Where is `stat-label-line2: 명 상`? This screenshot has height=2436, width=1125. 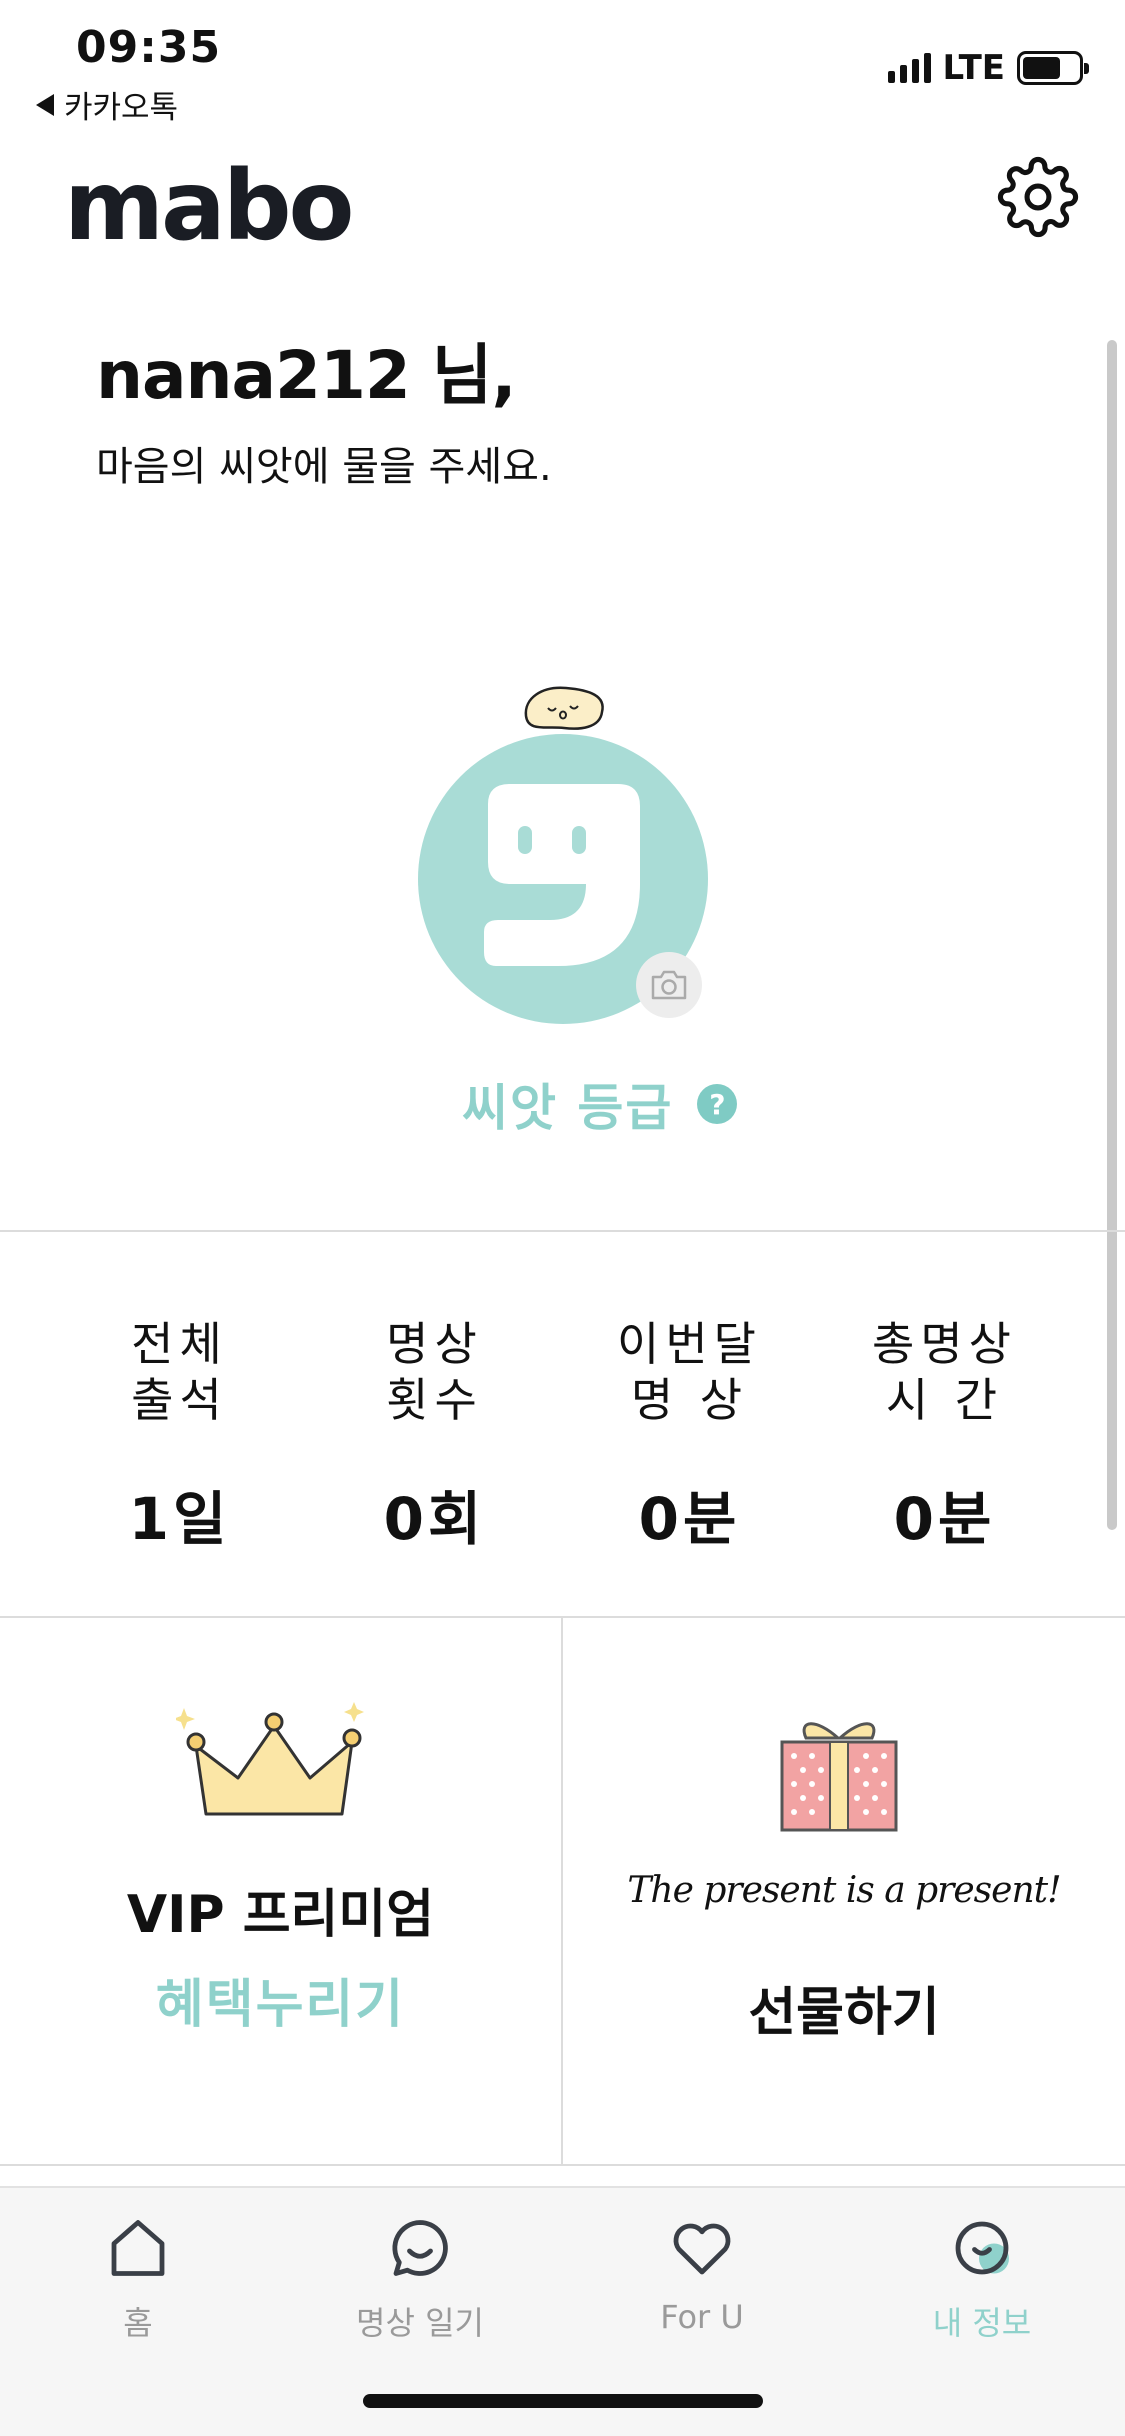
stat-label-line2: 명 상 is located at coordinates (689, 1400).